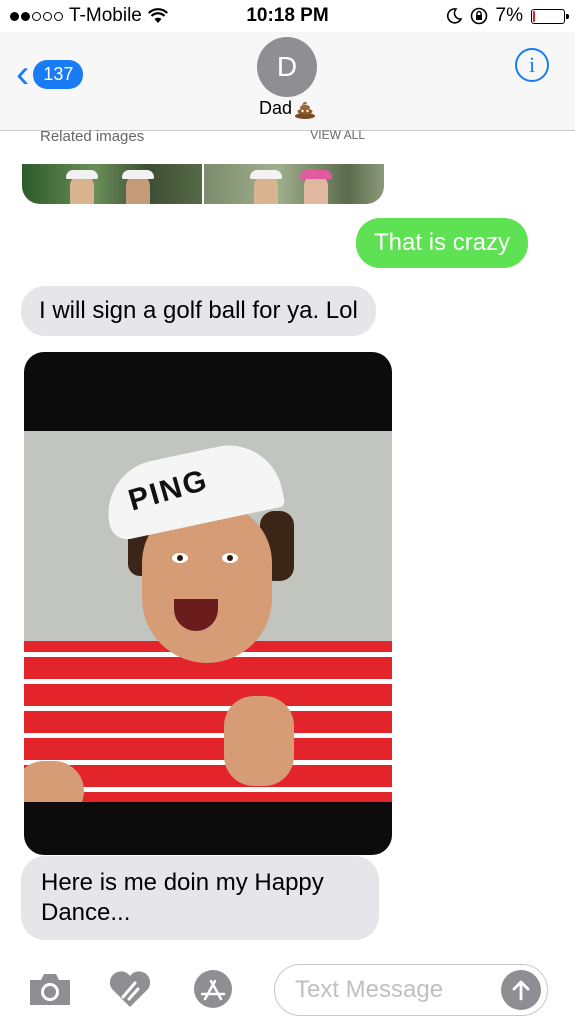  I want to click on app-store-button, so click(213, 989).